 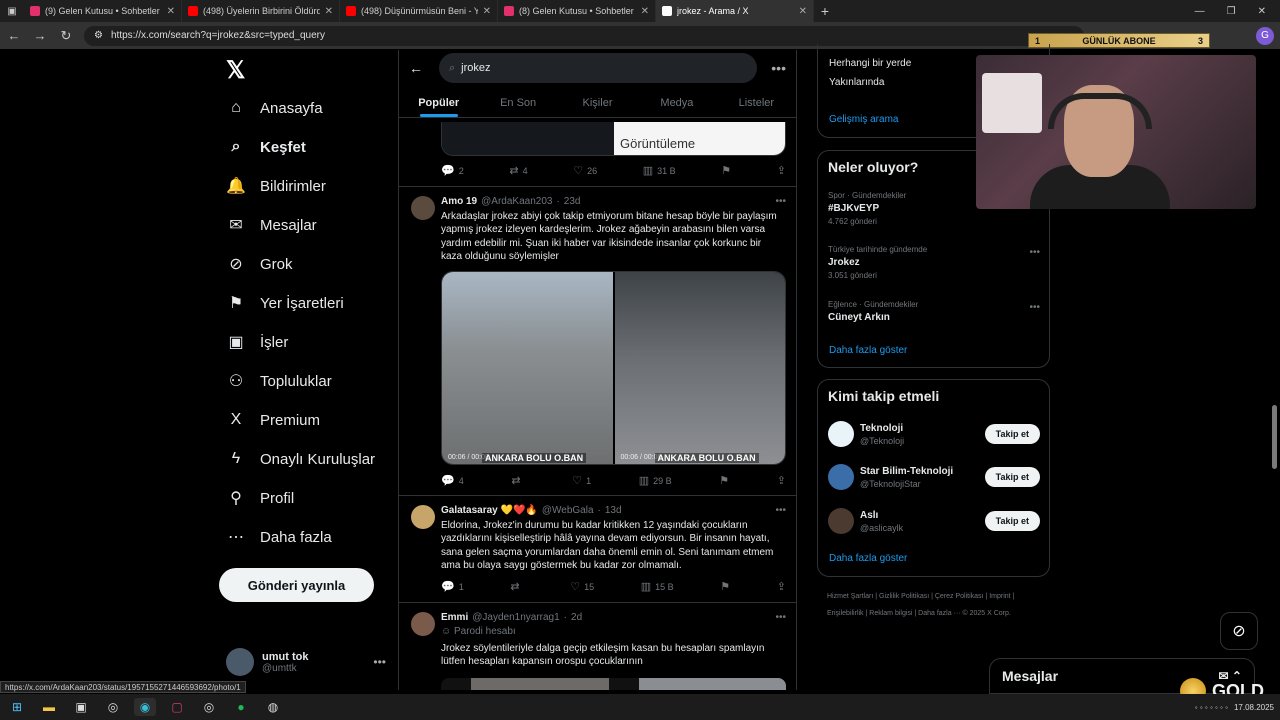 What do you see at coordinates (613, 139) in the screenshot?
I see `post-media: Görüntüleme` at bounding box center [613, 139].